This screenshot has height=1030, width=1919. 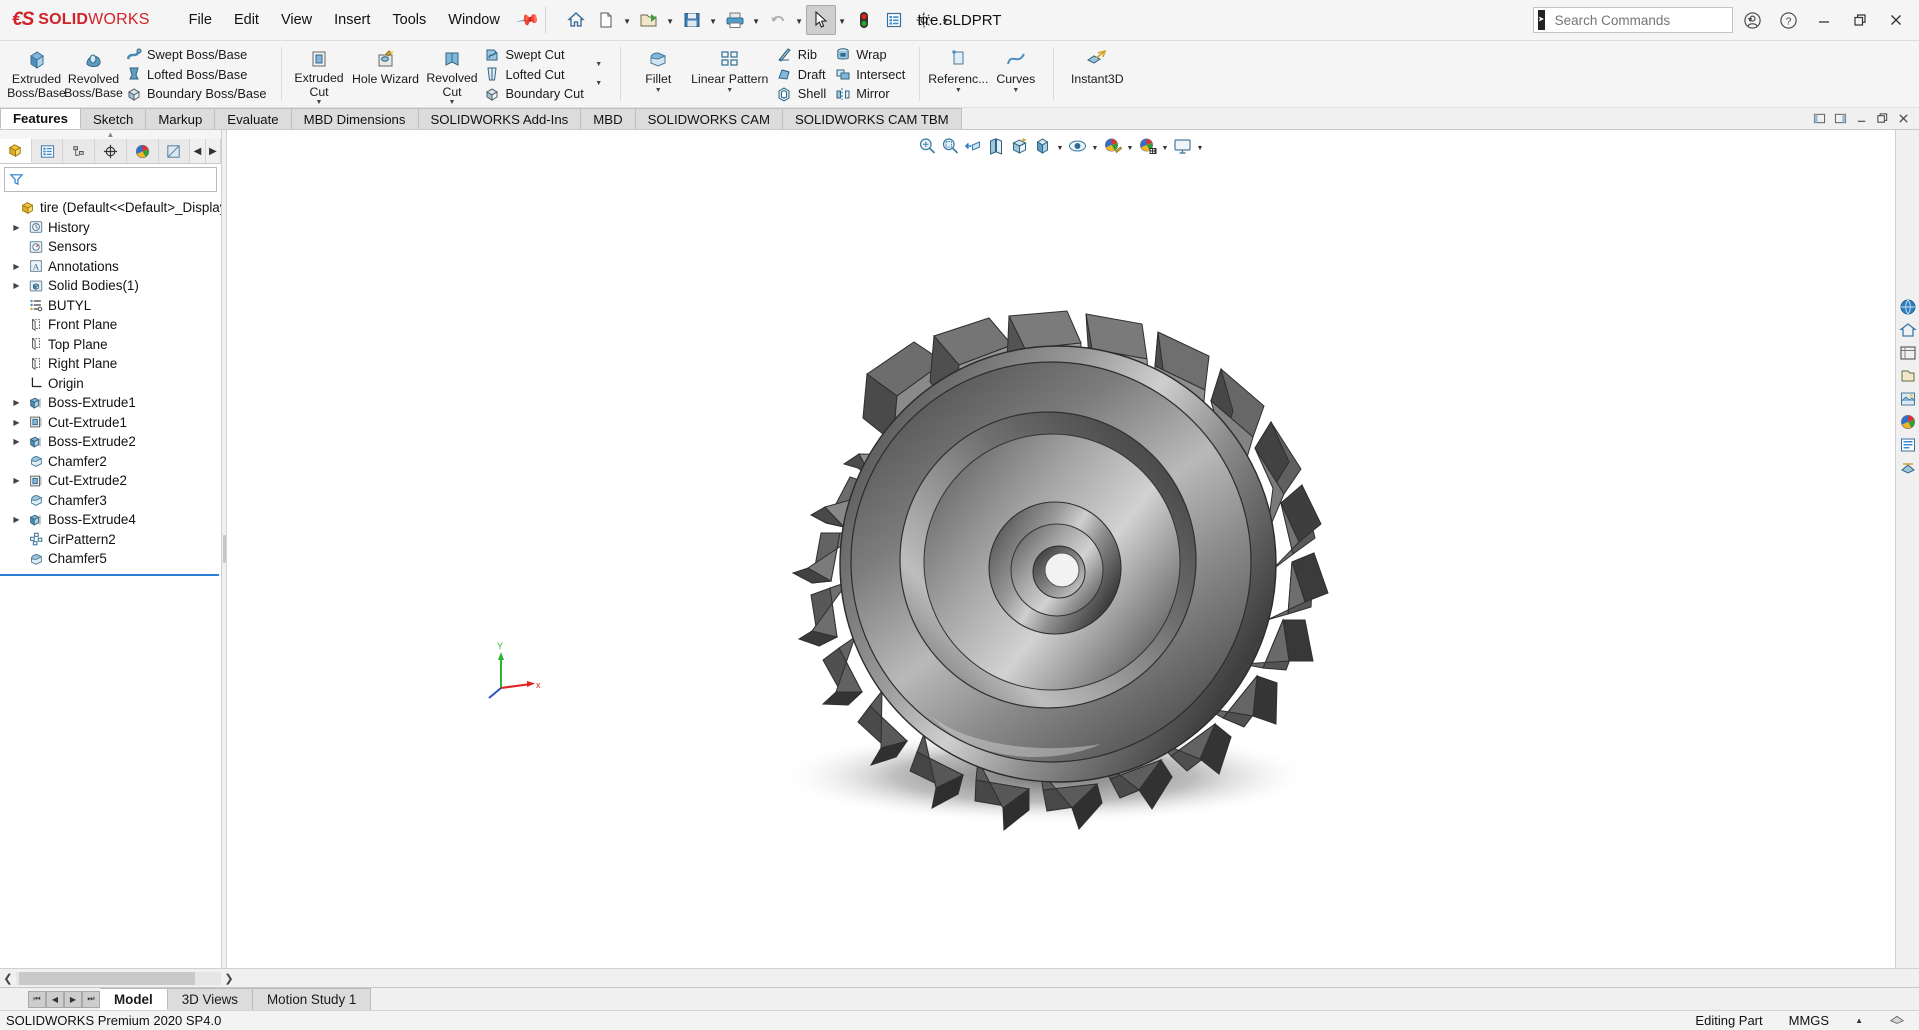 I want to click on property-manager-tab, so click(x=47, y=151).